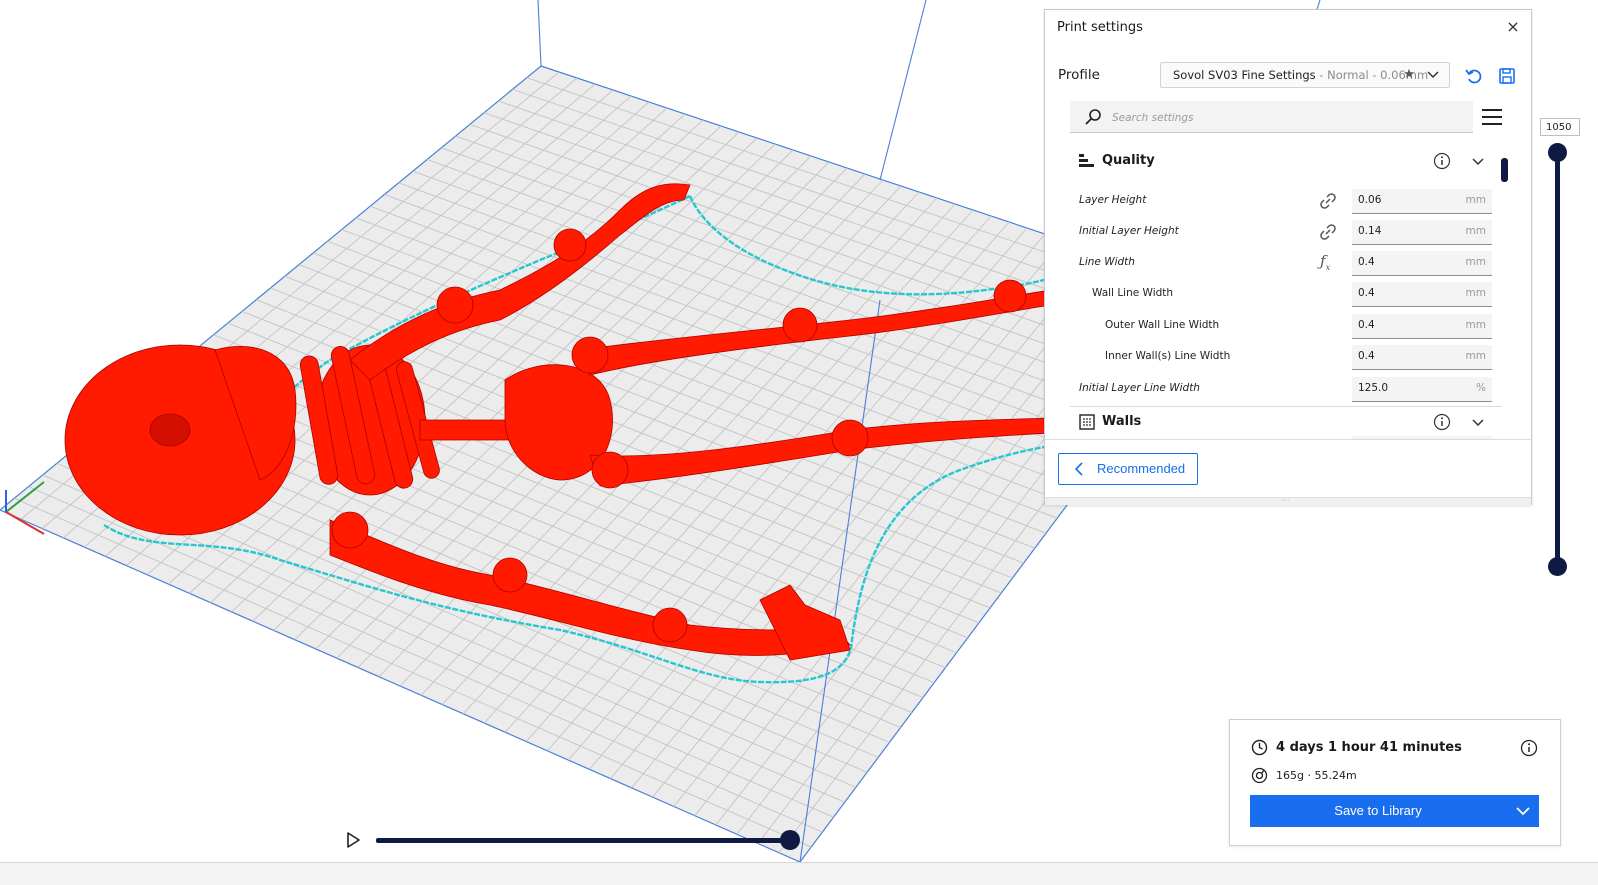 The width and height of the screenshot is (1598, 885). Describe the element at coordinates (1259, 775) in the screenshot. I see `spool-icon` at that location.